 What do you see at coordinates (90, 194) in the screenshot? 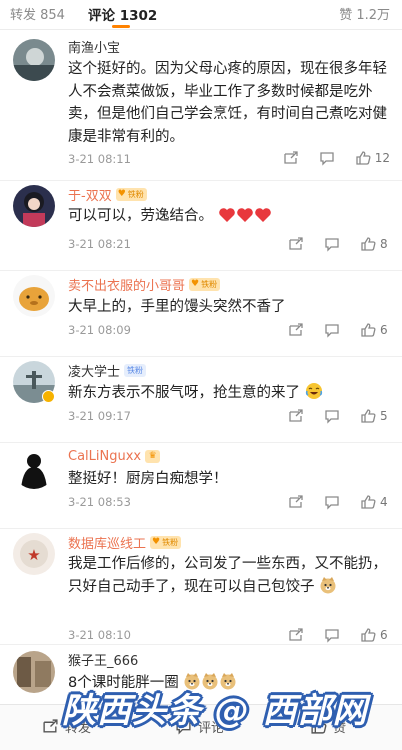
I see `username: 于-双双` at bounding box center [90, 194].